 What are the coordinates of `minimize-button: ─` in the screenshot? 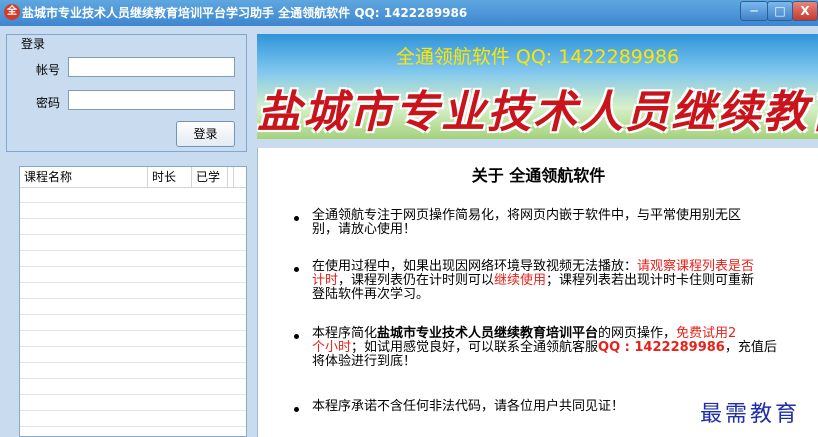 It's located at (754, 11).